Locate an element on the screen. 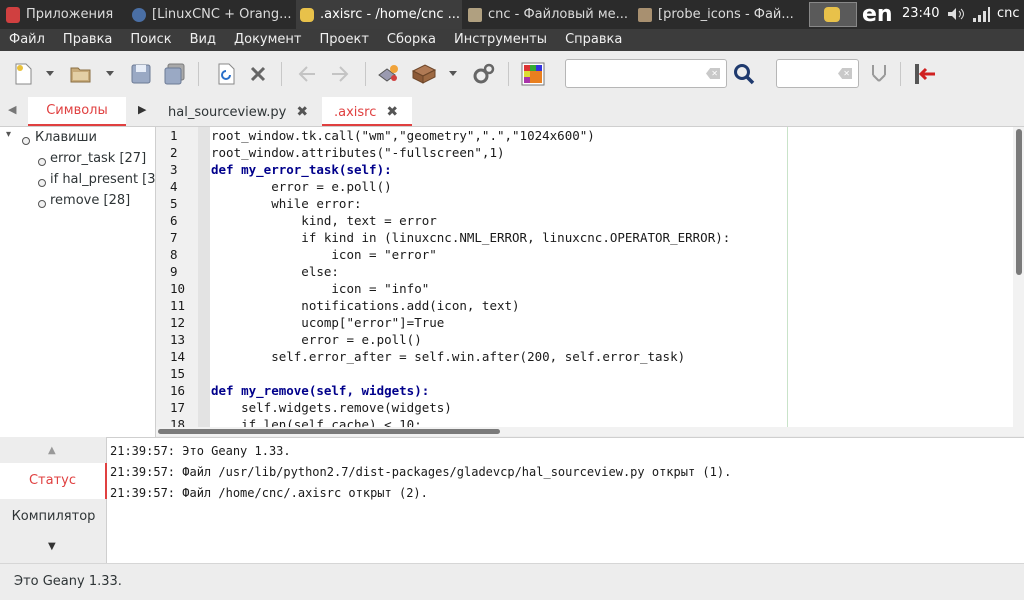  quit-icon is located at coordinates (925, 74).